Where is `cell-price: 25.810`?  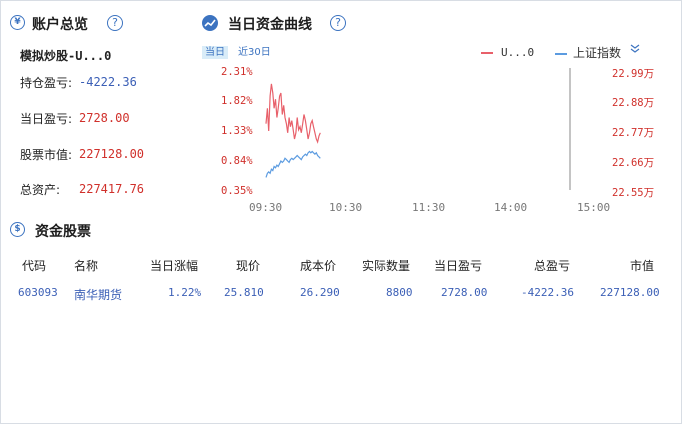 cell-price: 25.810 is located at coordinates (244, 292).